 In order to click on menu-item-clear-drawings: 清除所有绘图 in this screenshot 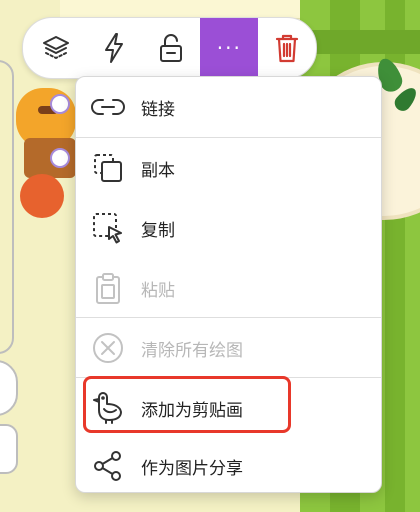, I will do `click(228, 348)`.